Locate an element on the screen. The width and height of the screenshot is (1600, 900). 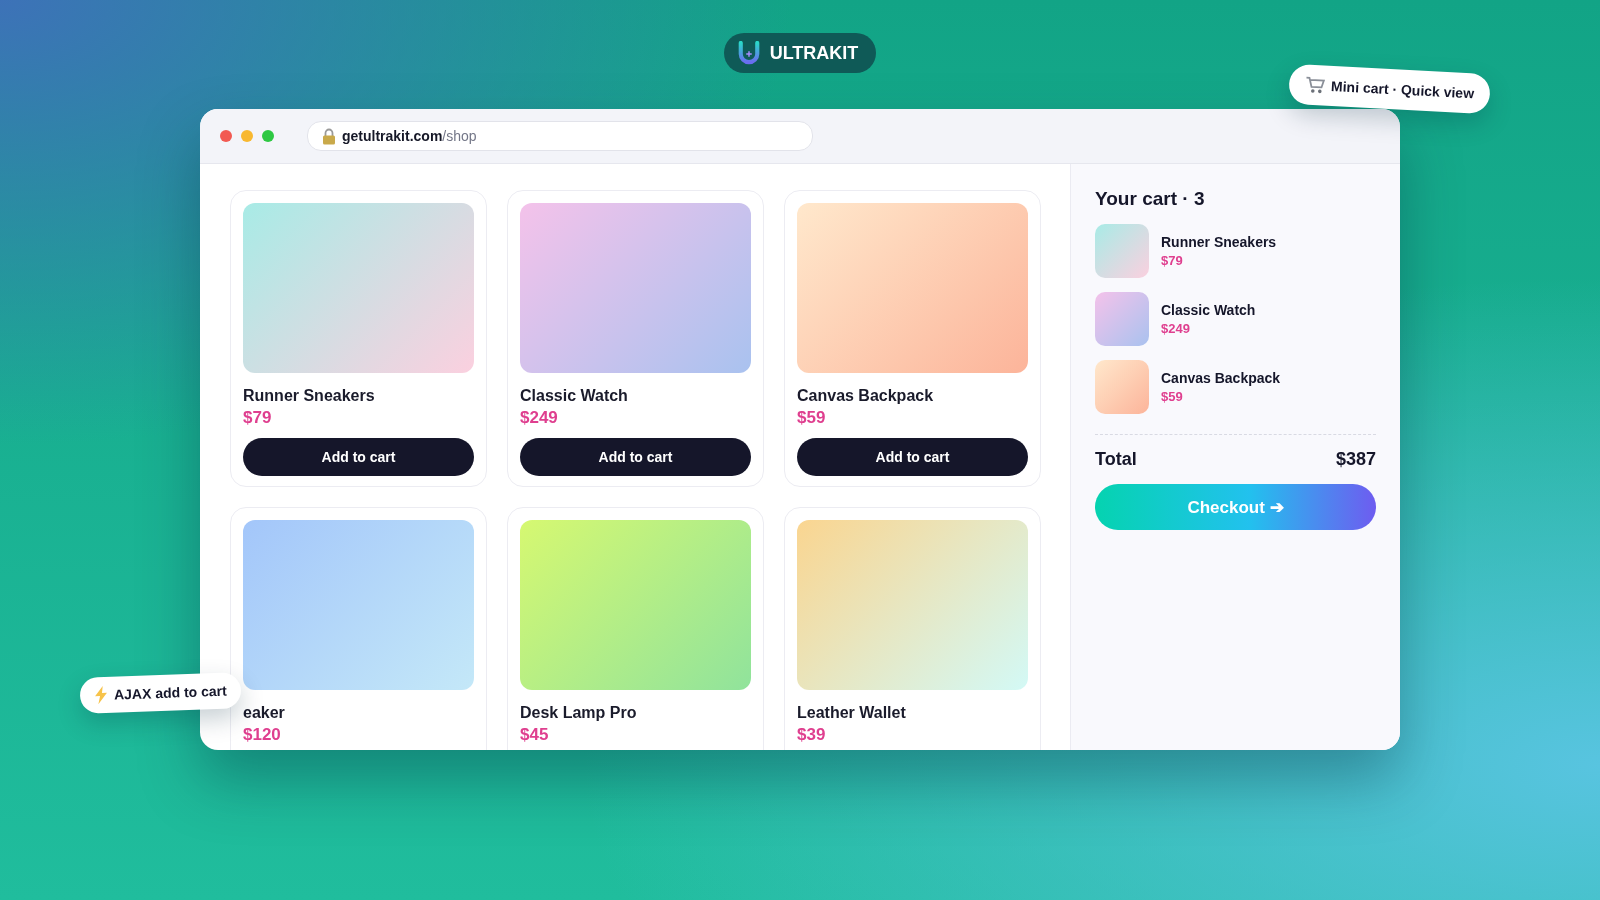
close-dot-icon is located at coordinates (226, 136).